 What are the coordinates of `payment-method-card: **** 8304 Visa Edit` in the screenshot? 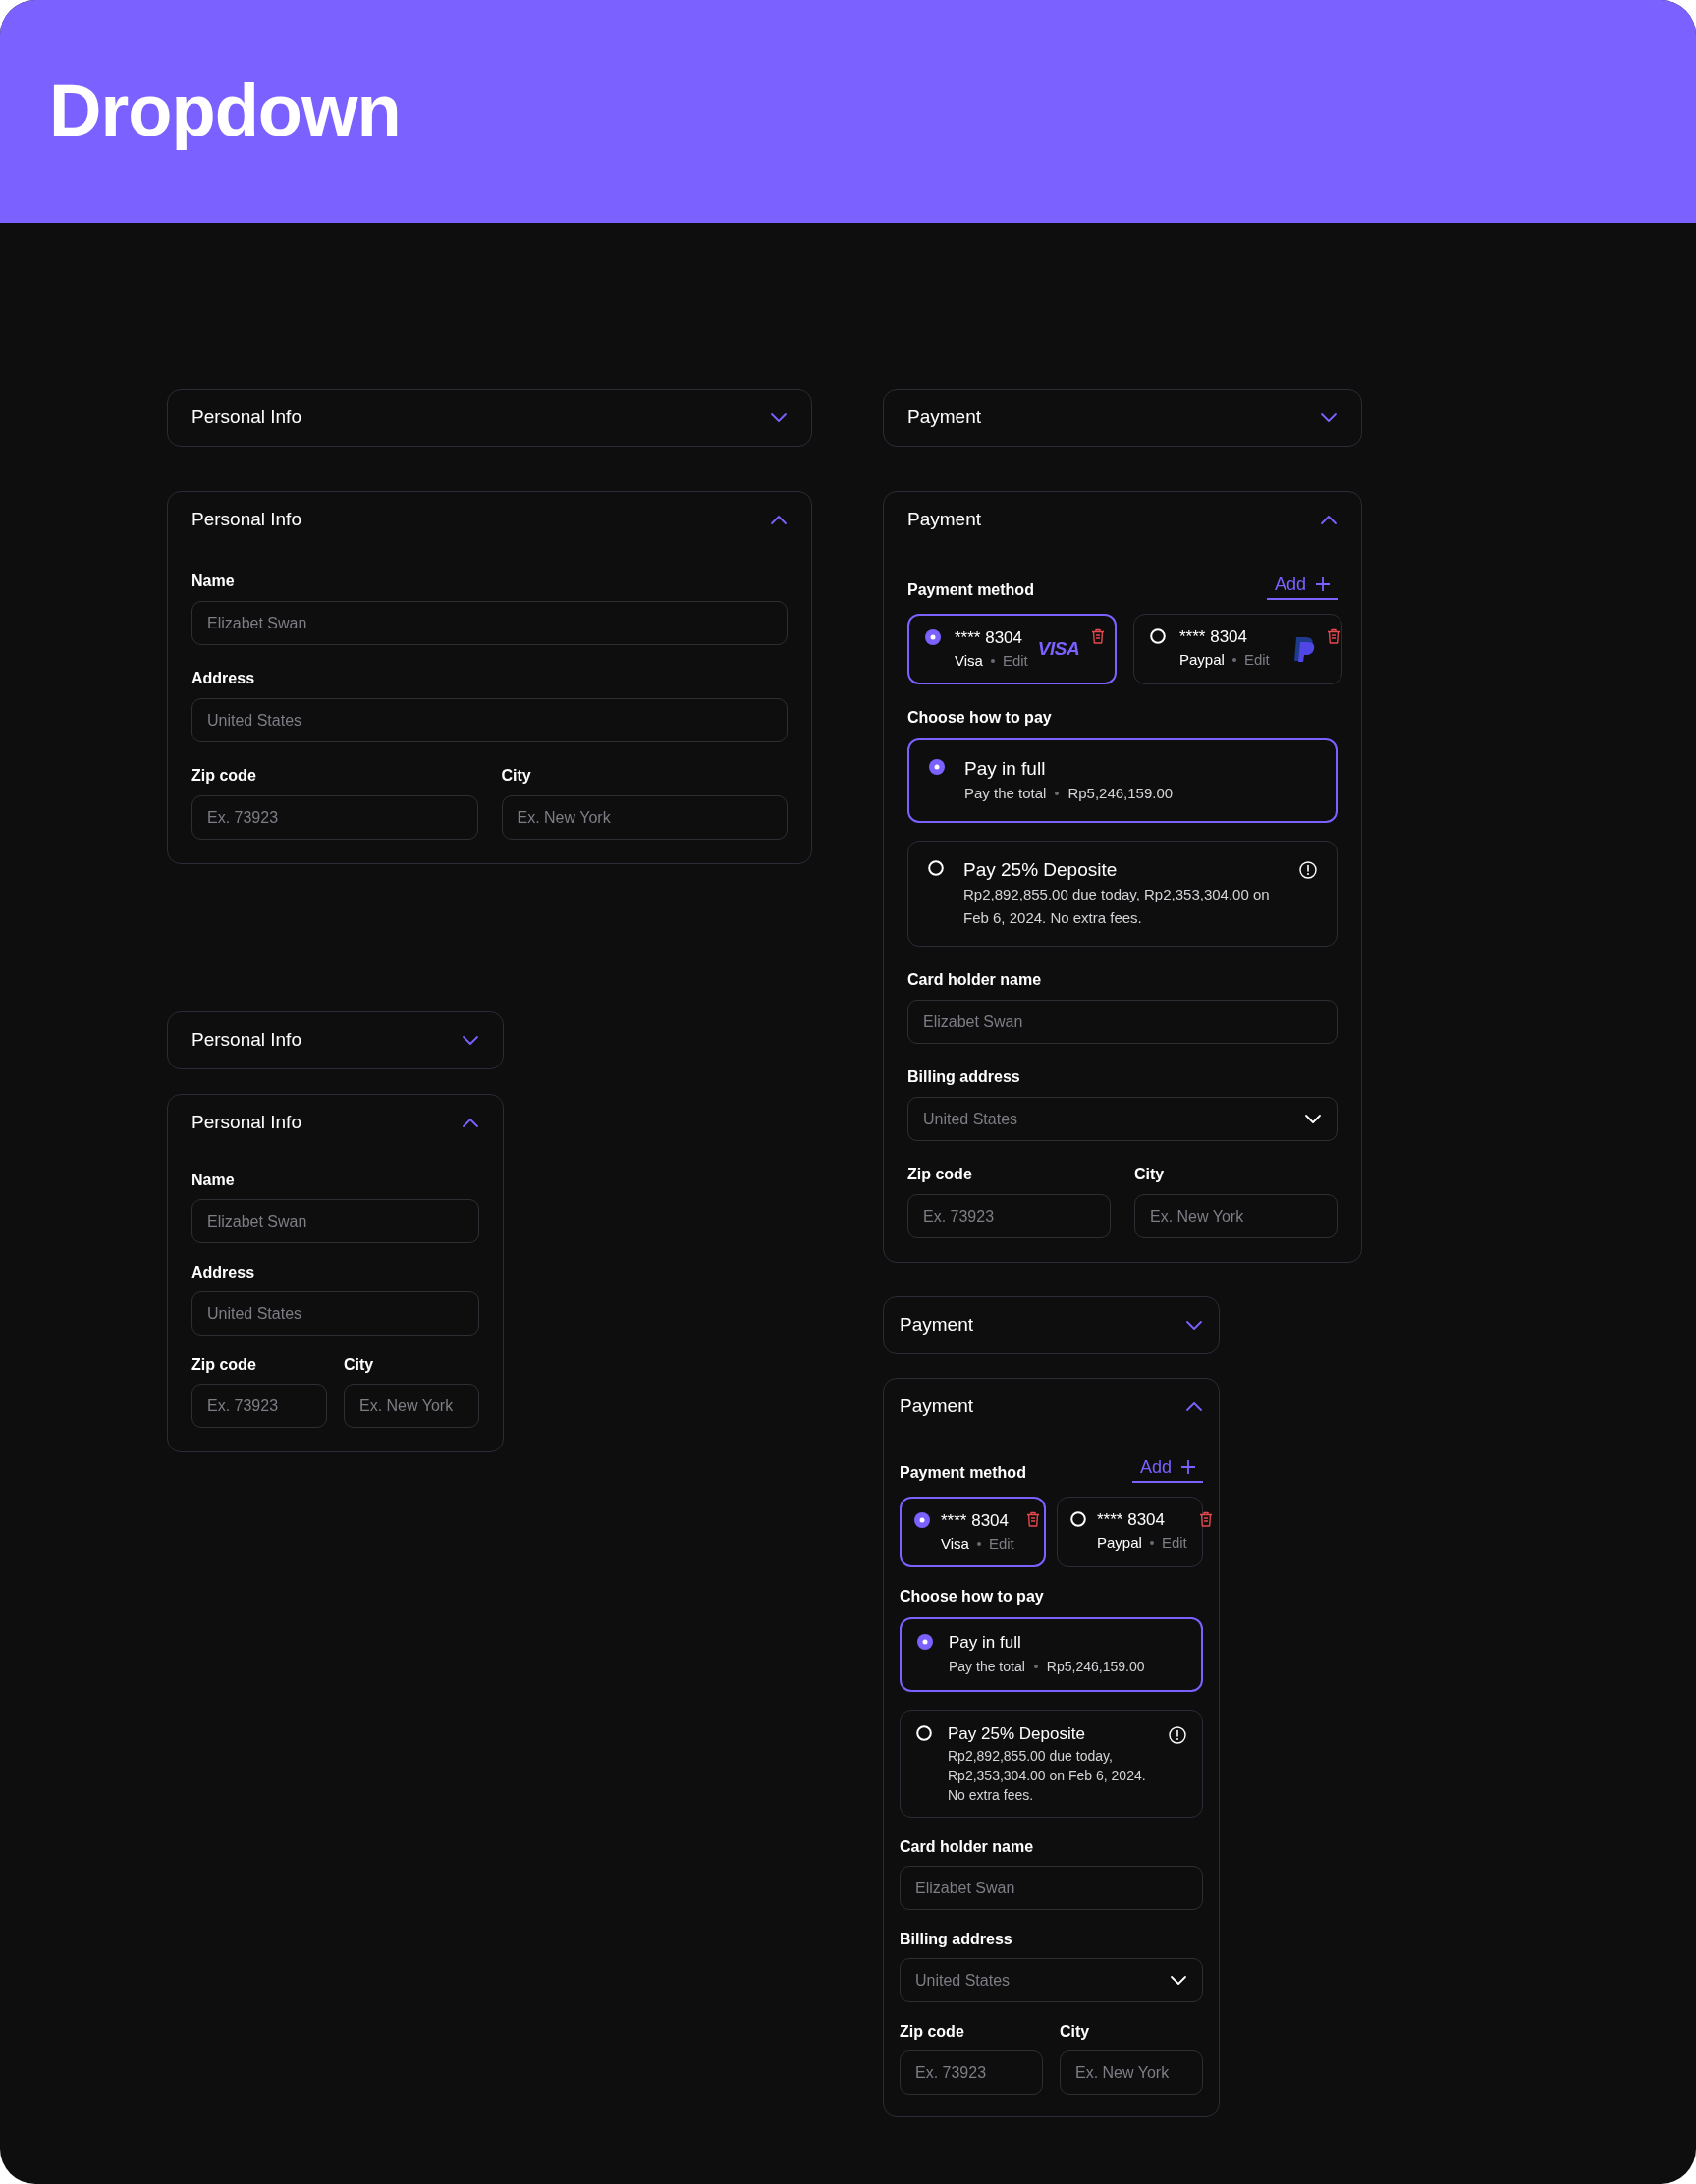 It's located at (973, 1532).